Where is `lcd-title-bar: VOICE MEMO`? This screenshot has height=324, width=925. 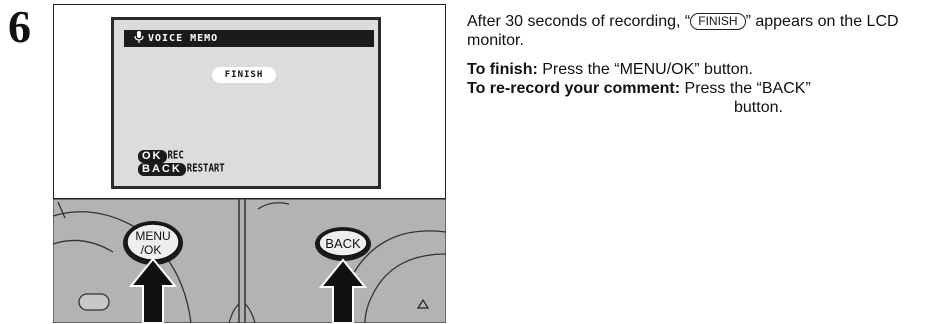
lcd-title-bar: VOICE MEMO is located at coordinates (249, 38).